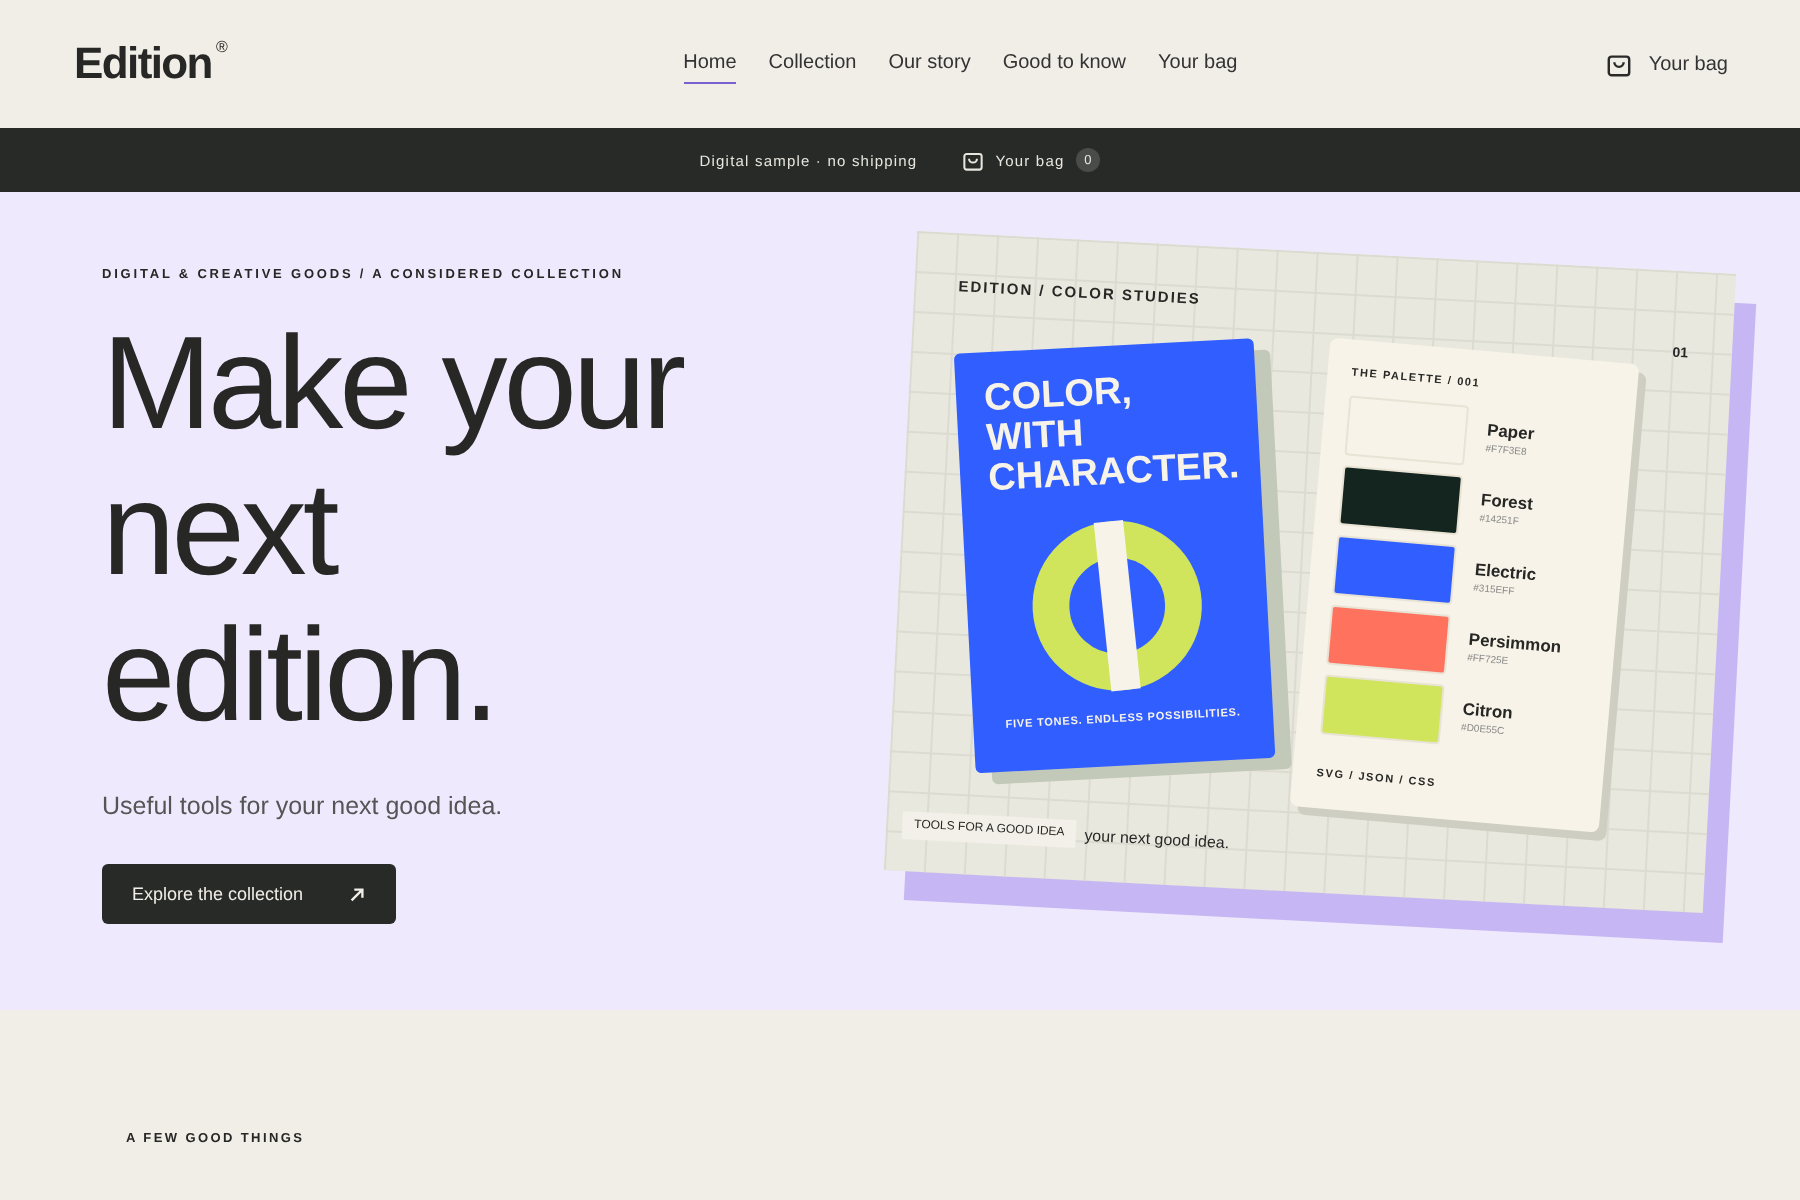 Image resolution: width=1800 pixels, height=1200 pixels. Describe the element at coordinates (929, 64) in the screenshot. I see `nav-link: Our story` at that location.